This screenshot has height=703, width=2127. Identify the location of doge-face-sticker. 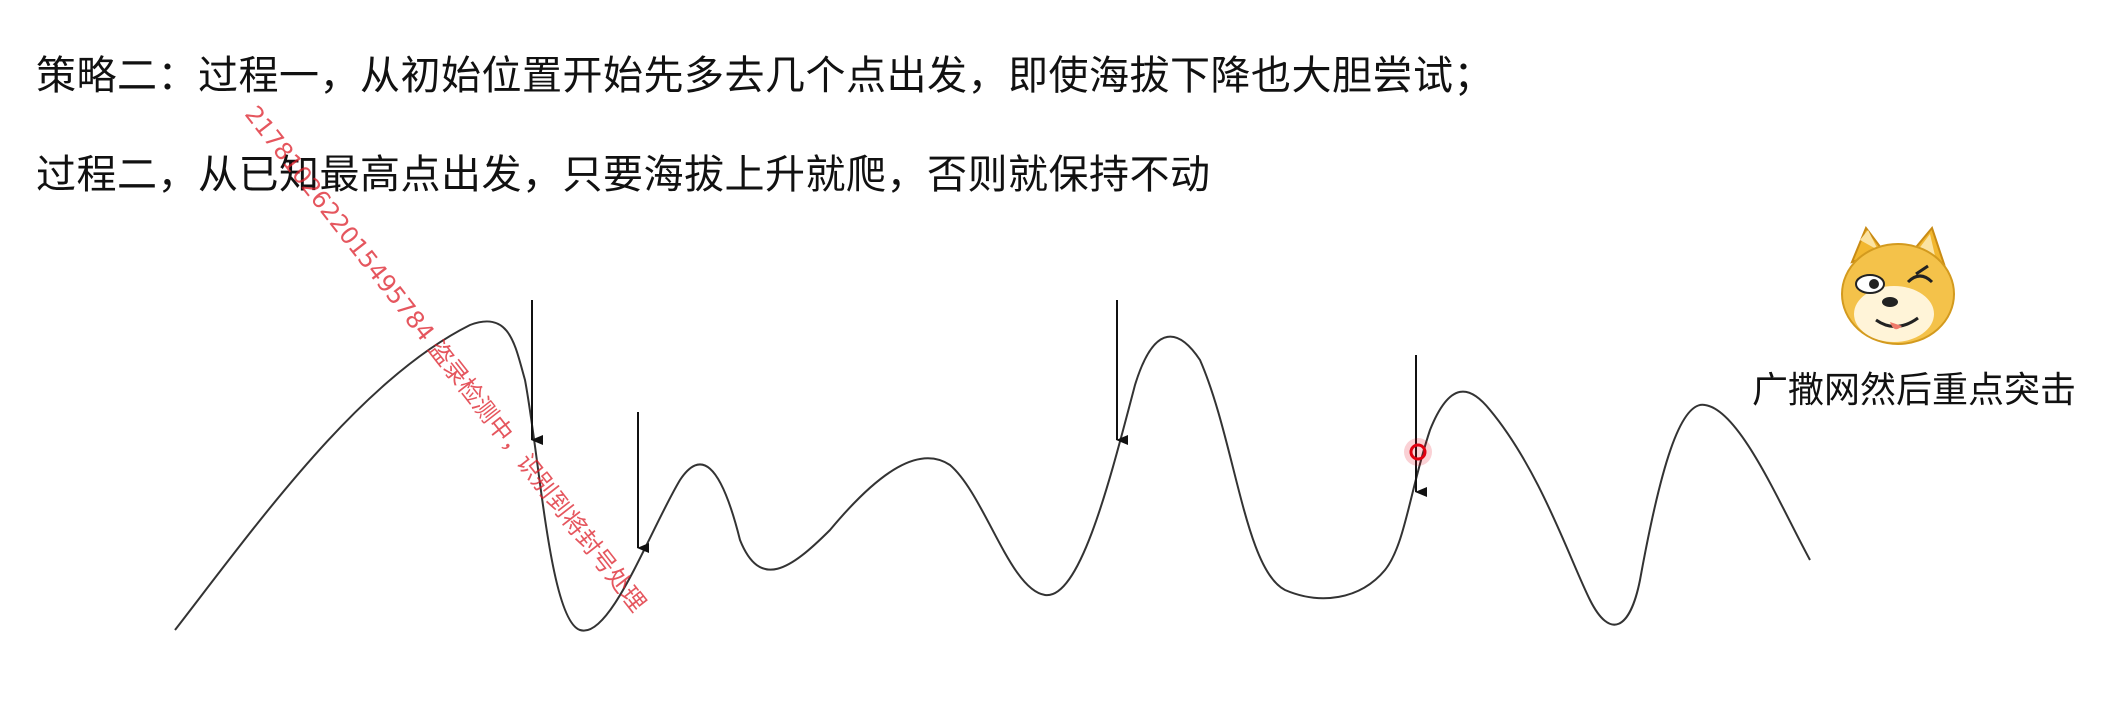
(1897, 287).